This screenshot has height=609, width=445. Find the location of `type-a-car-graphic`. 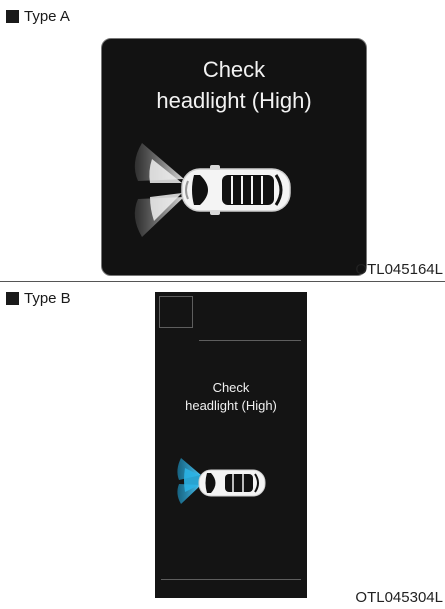

type-a-car-graphic is located at coordinates (212, 190).